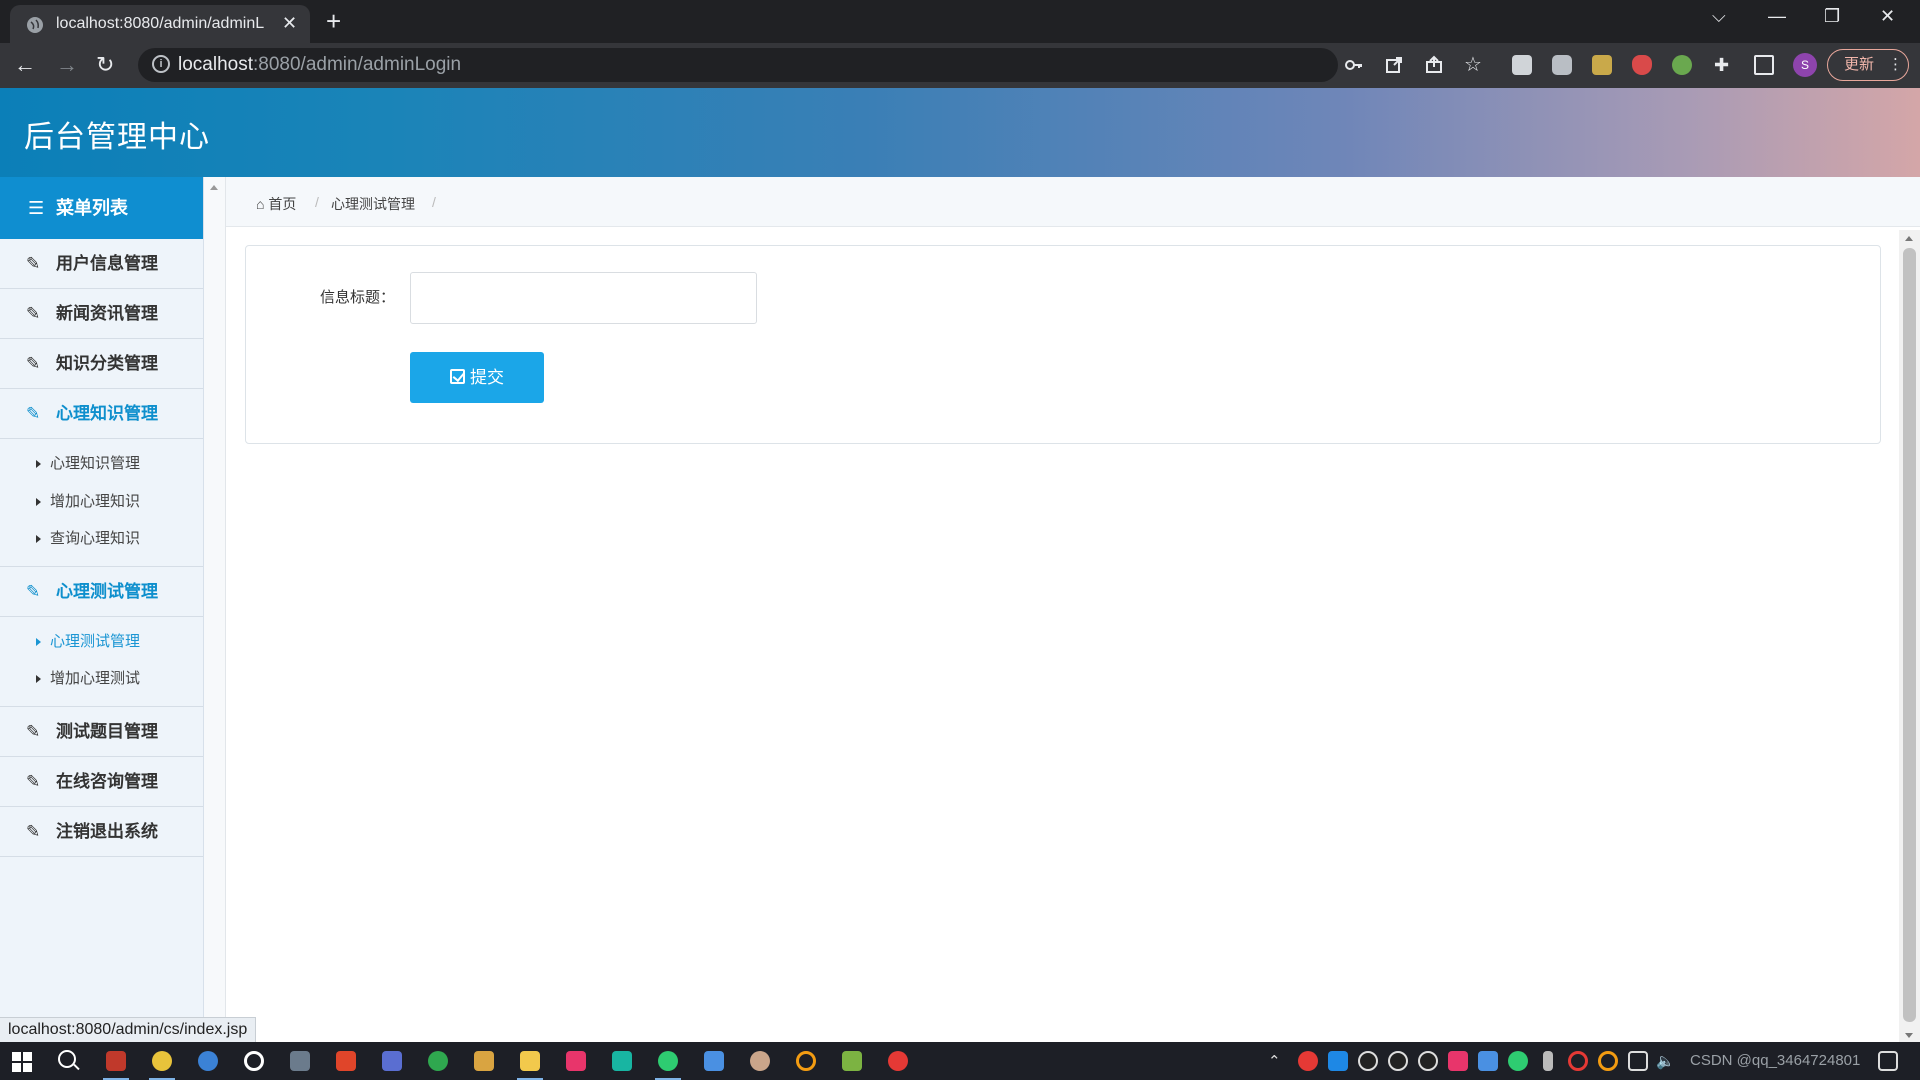 Image resolution: width=1920 pixels, height=1080 pixels. Describe the element at coordinates (1354, 65) in the screenshot. I see `key-icon` at that location.